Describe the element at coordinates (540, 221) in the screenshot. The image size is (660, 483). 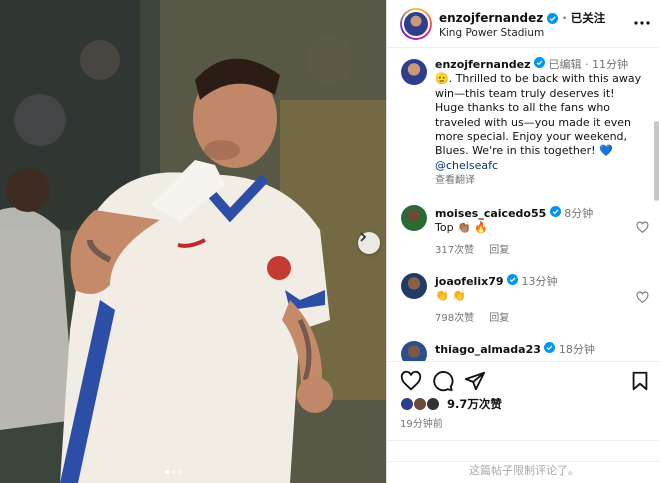
I see `comment-text: moises_caicedo55 8分钟 Top 👏🏽 🔥` at that location.